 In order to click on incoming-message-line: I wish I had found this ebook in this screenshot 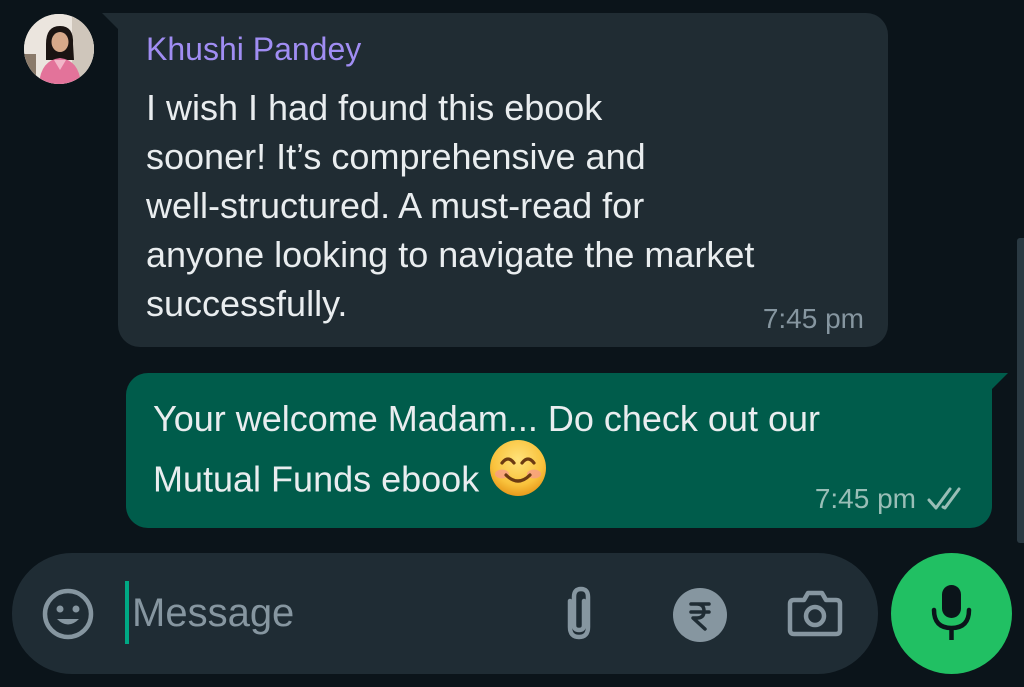, I will do `click(374, 107)`.